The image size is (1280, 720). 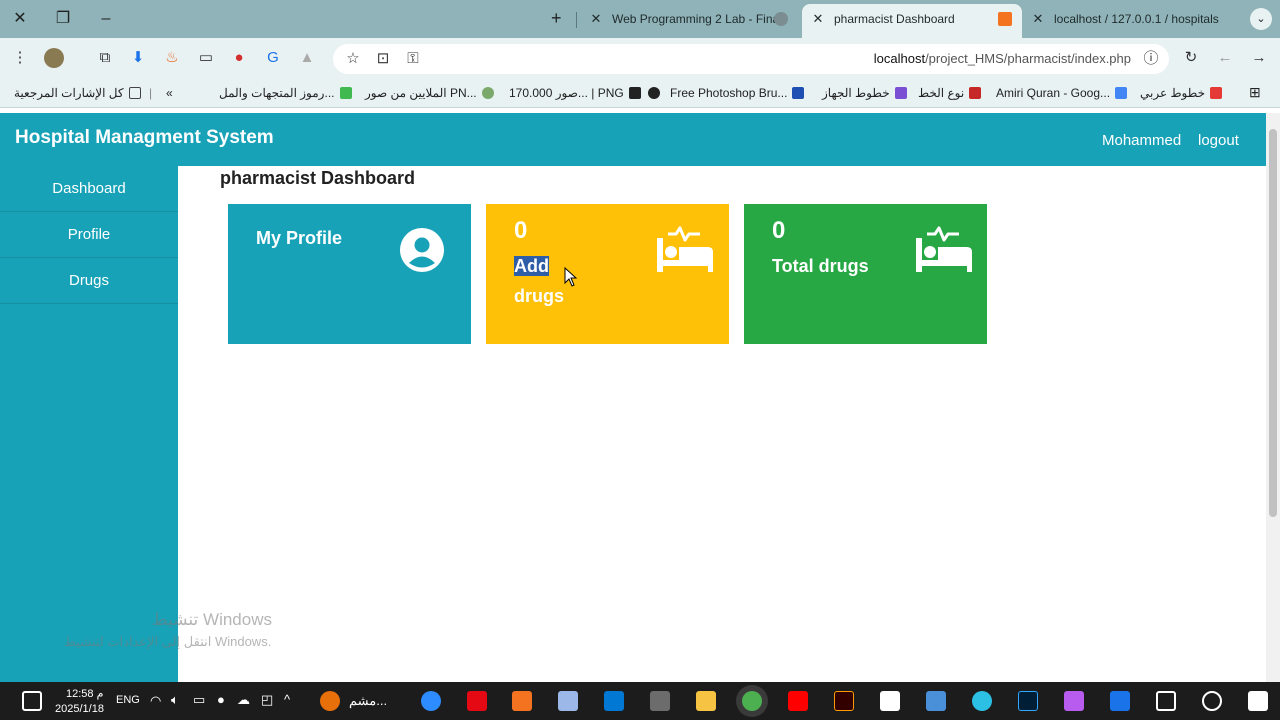 What do you see at coordinates (1261, 19) in the screenshot?
I see `tab-search-icon: ⌄` at bounding box center [1261, 19].